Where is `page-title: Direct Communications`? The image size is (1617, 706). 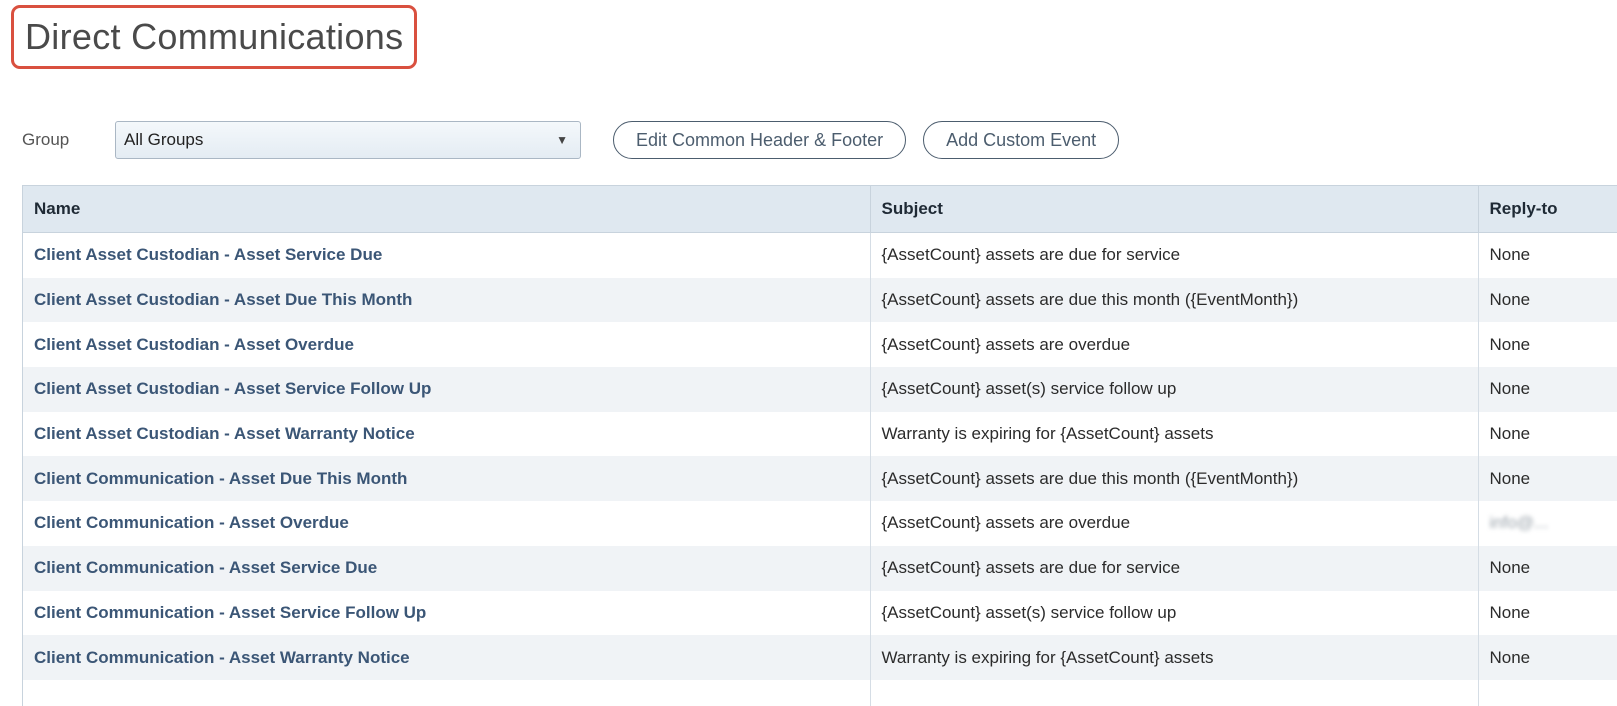
page-title: Direct Communications is located at coordinates (214, 36).